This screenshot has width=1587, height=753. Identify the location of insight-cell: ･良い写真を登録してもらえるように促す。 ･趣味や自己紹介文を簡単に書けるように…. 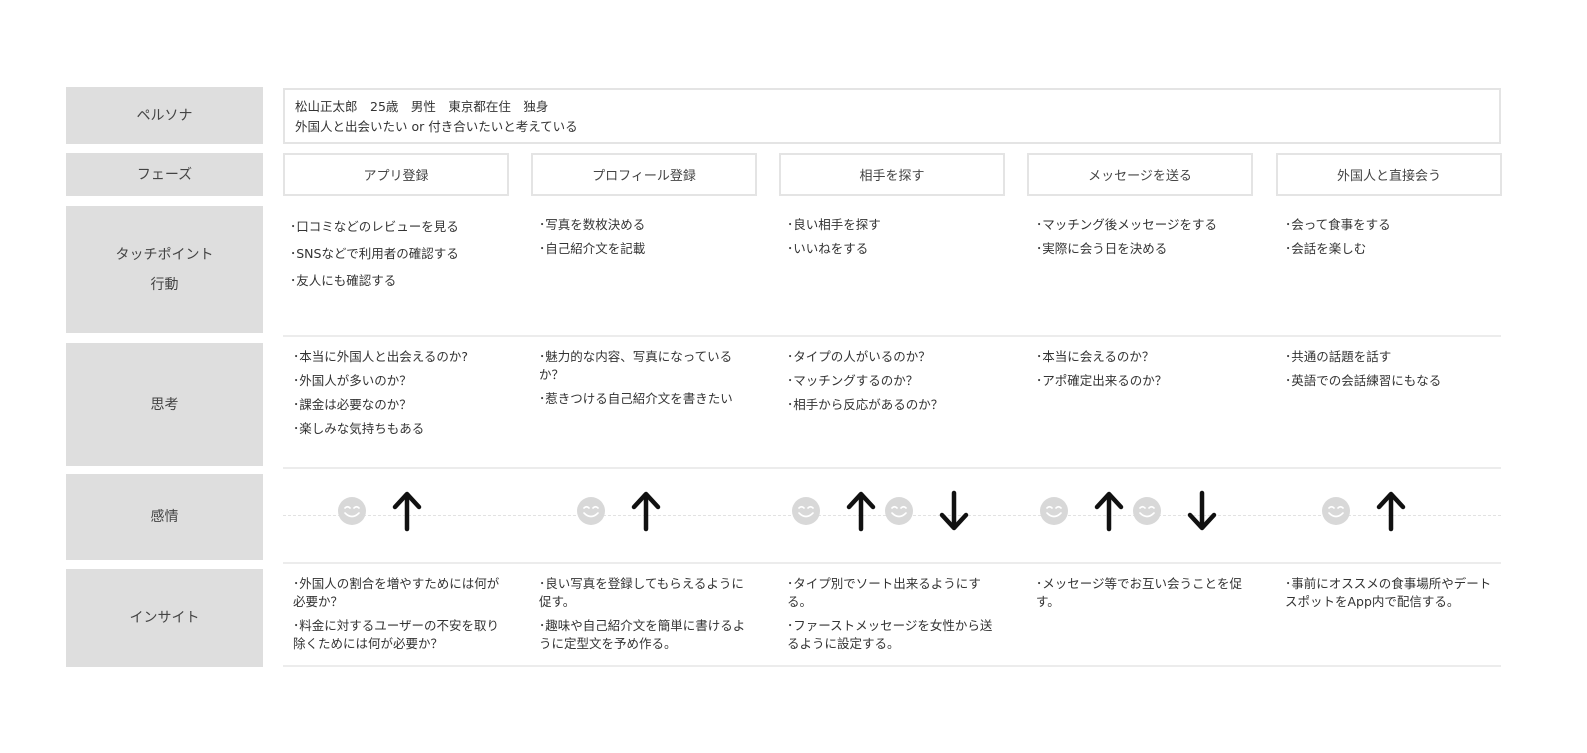
(645, 617).